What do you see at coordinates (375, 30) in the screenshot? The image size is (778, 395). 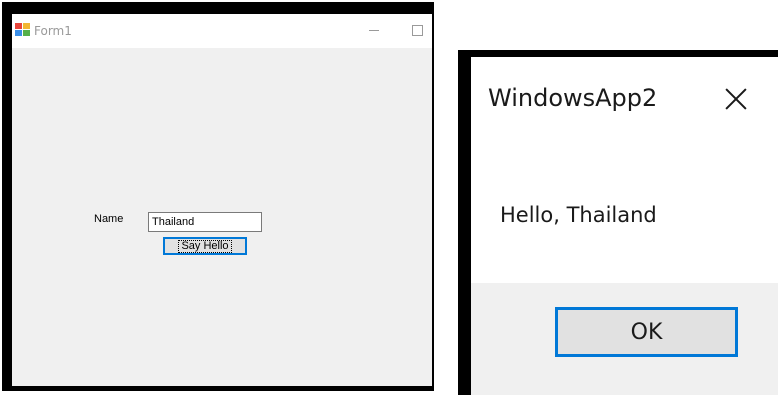 I see `minimize-icon` at bounding box center [375, 30].